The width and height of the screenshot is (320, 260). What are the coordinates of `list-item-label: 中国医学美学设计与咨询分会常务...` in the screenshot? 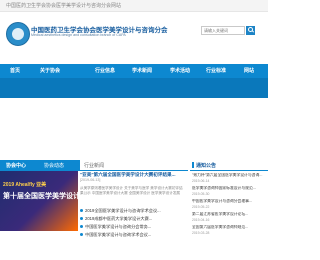 It's located at (118, 226).